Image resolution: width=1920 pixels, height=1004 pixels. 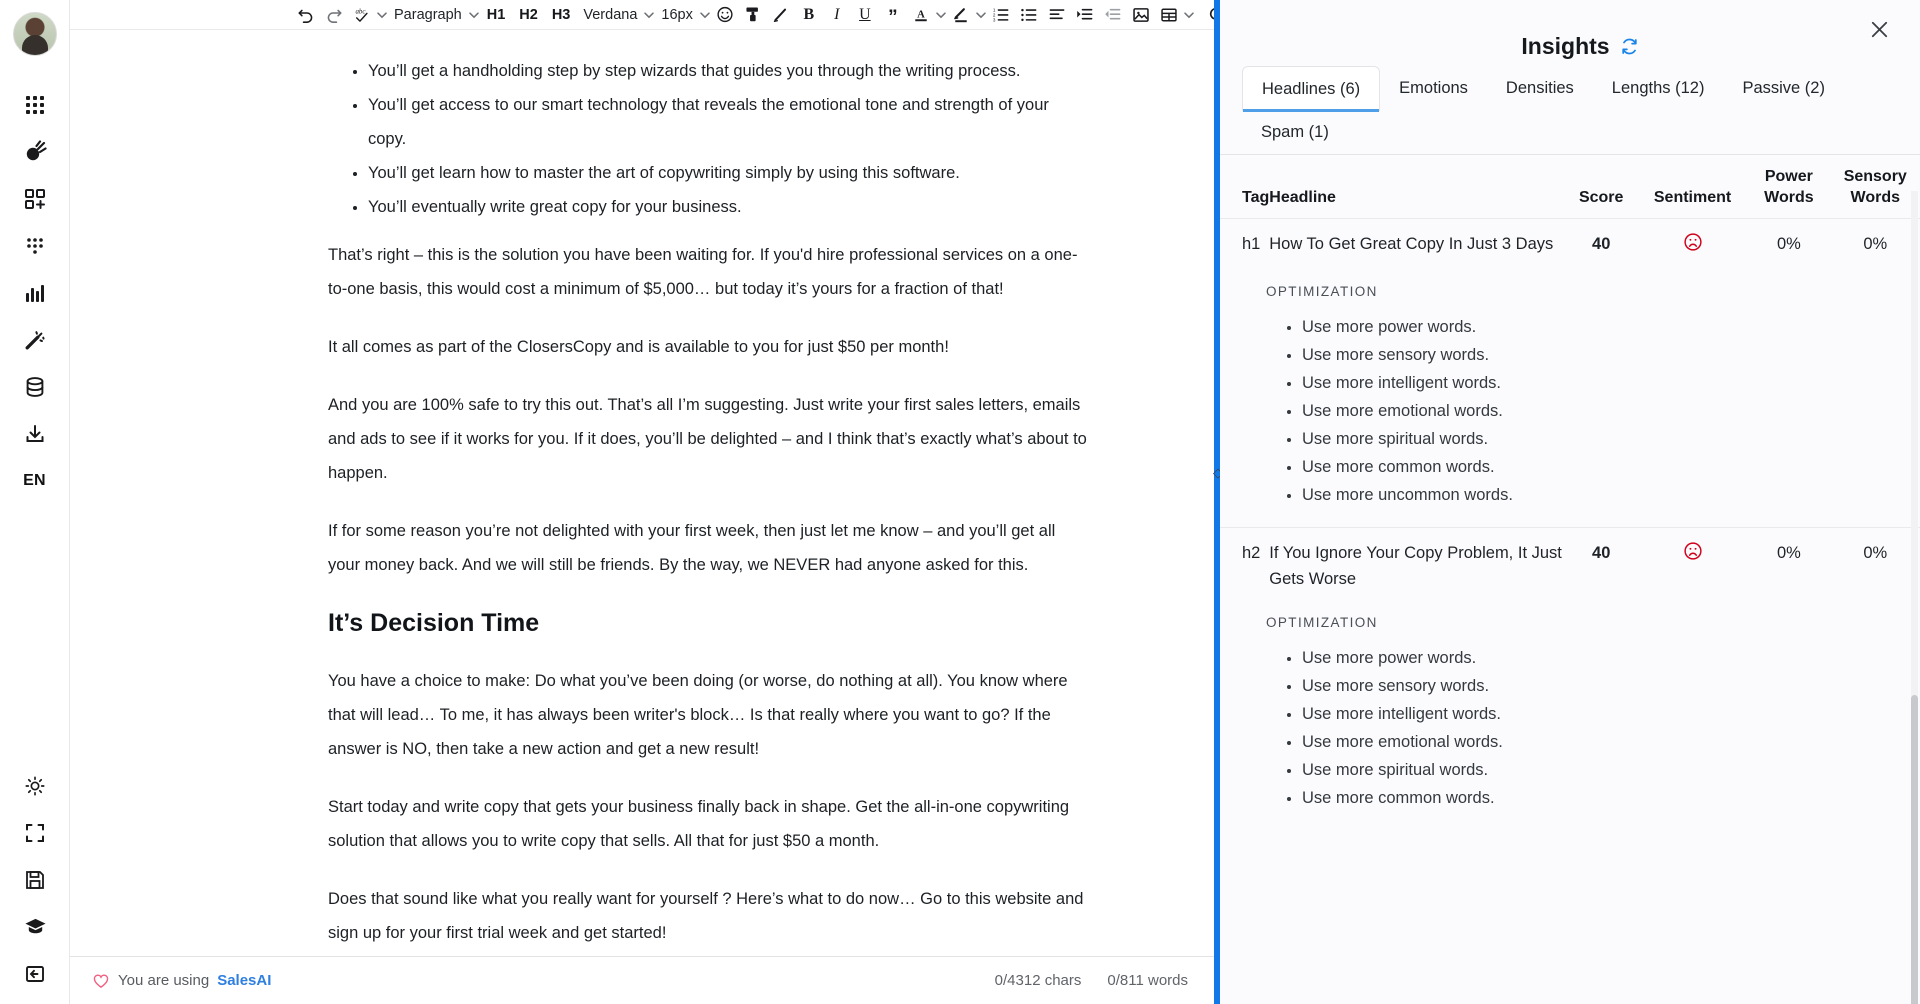 What do you see at coordinates (1208, 15) in the screenshot?
I see `search-icon` at bounding box center [1208, 15].